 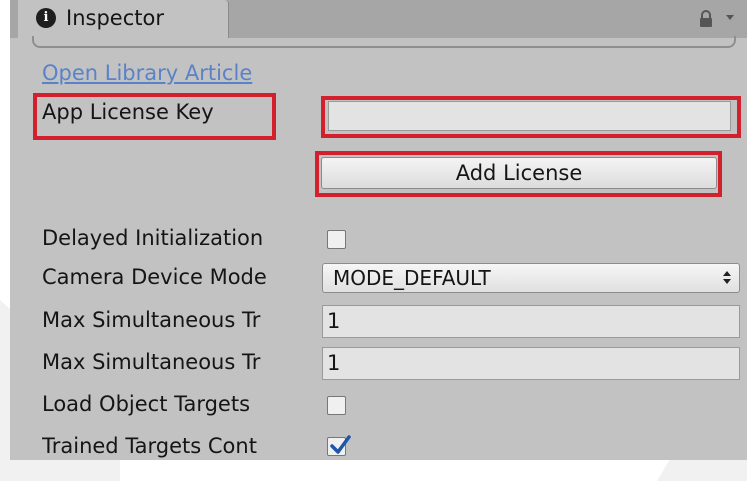 I want to click on dropdown-value: MODE_DEFAULT, so click(x=412, y=278).